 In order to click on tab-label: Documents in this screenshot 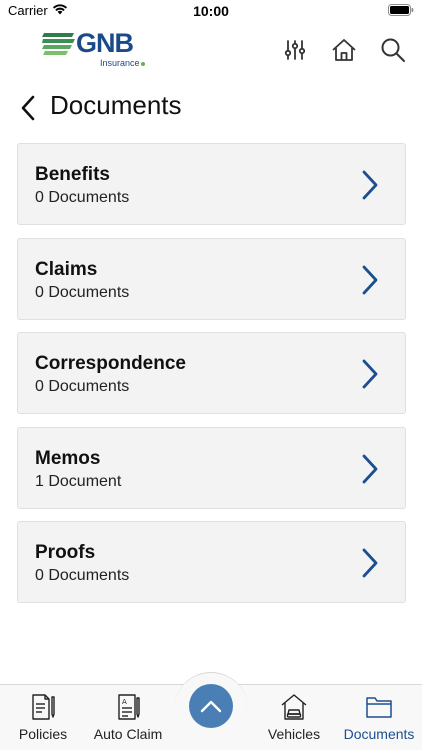, I will do `click(379, 734)`.